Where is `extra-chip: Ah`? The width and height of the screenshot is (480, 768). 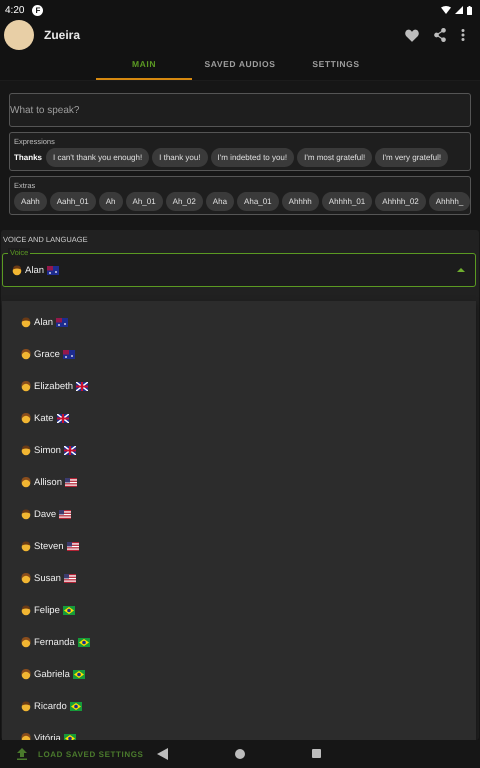 extra-chip: Ah is located at coordinates (110, 201).